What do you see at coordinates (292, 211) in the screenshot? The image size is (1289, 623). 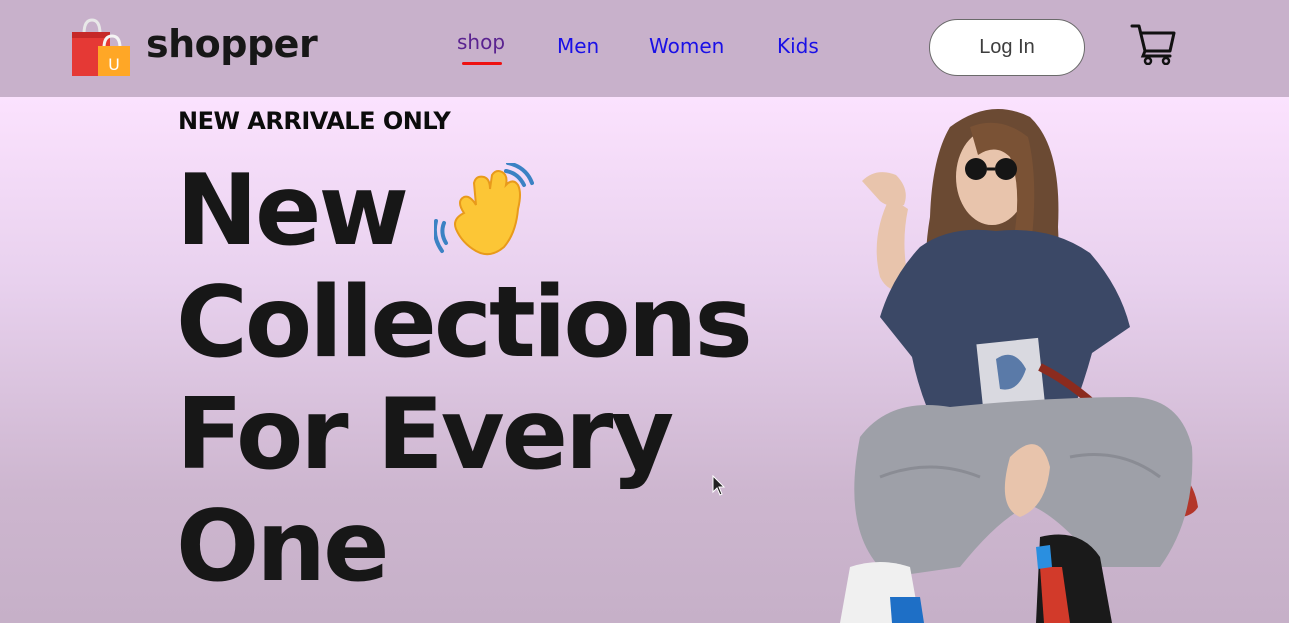 I see `hero-title-line-1-text: New` at bounding box center [292, 211].